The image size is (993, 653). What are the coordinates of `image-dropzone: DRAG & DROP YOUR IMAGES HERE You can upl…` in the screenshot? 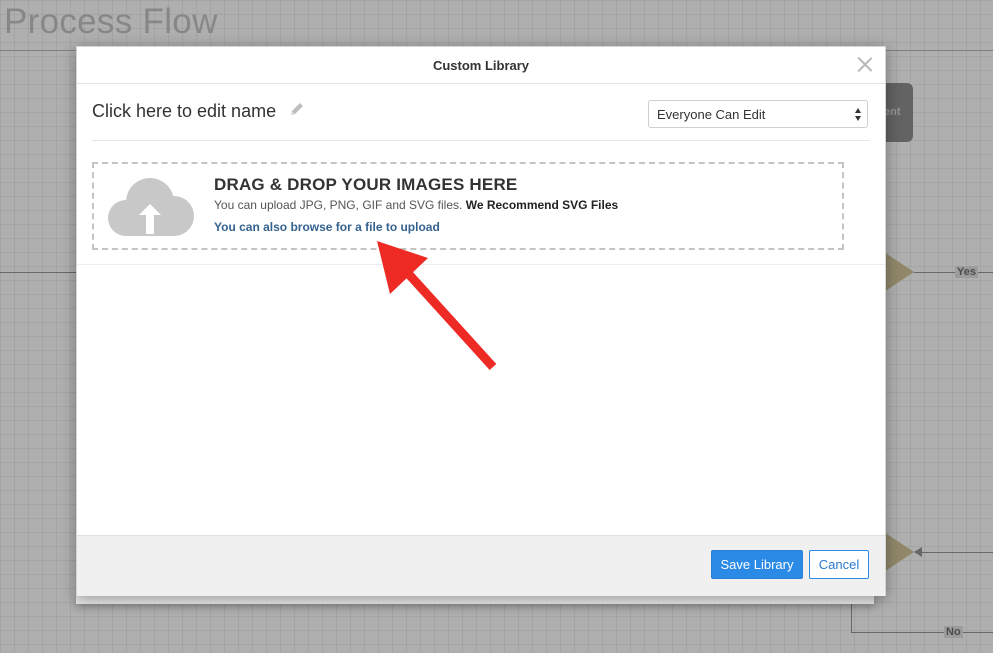 It's located at (468, 206).